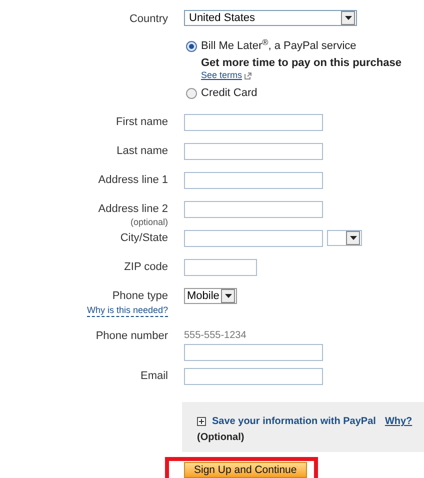 The width and height of the screenshot is (424, 478). Describe the element at coordinates (216, 335) in the screenshot. I see `format-hint: 555-555-1234` at that location.